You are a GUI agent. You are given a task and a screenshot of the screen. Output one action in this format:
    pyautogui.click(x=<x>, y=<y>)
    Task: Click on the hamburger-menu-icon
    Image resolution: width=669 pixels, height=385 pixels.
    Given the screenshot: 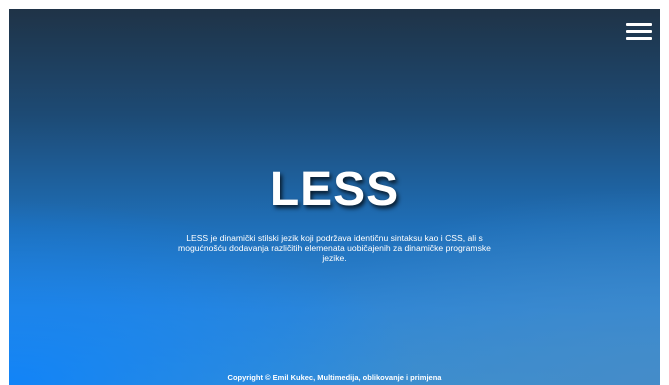 What is the action you would take?
    pyautogui.click(x=639, y=32)
    